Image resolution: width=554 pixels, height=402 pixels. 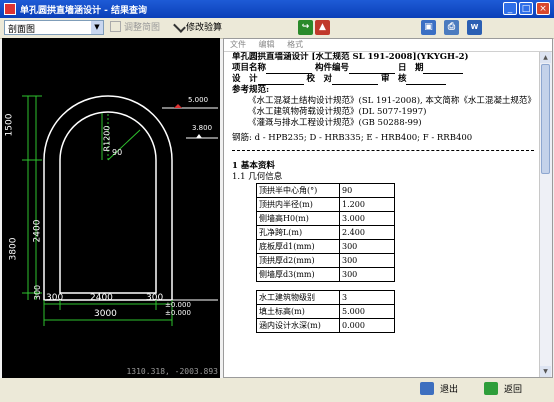 I want to click on row-key: 顶拱半中心角(°), so click(x=298, y=190).